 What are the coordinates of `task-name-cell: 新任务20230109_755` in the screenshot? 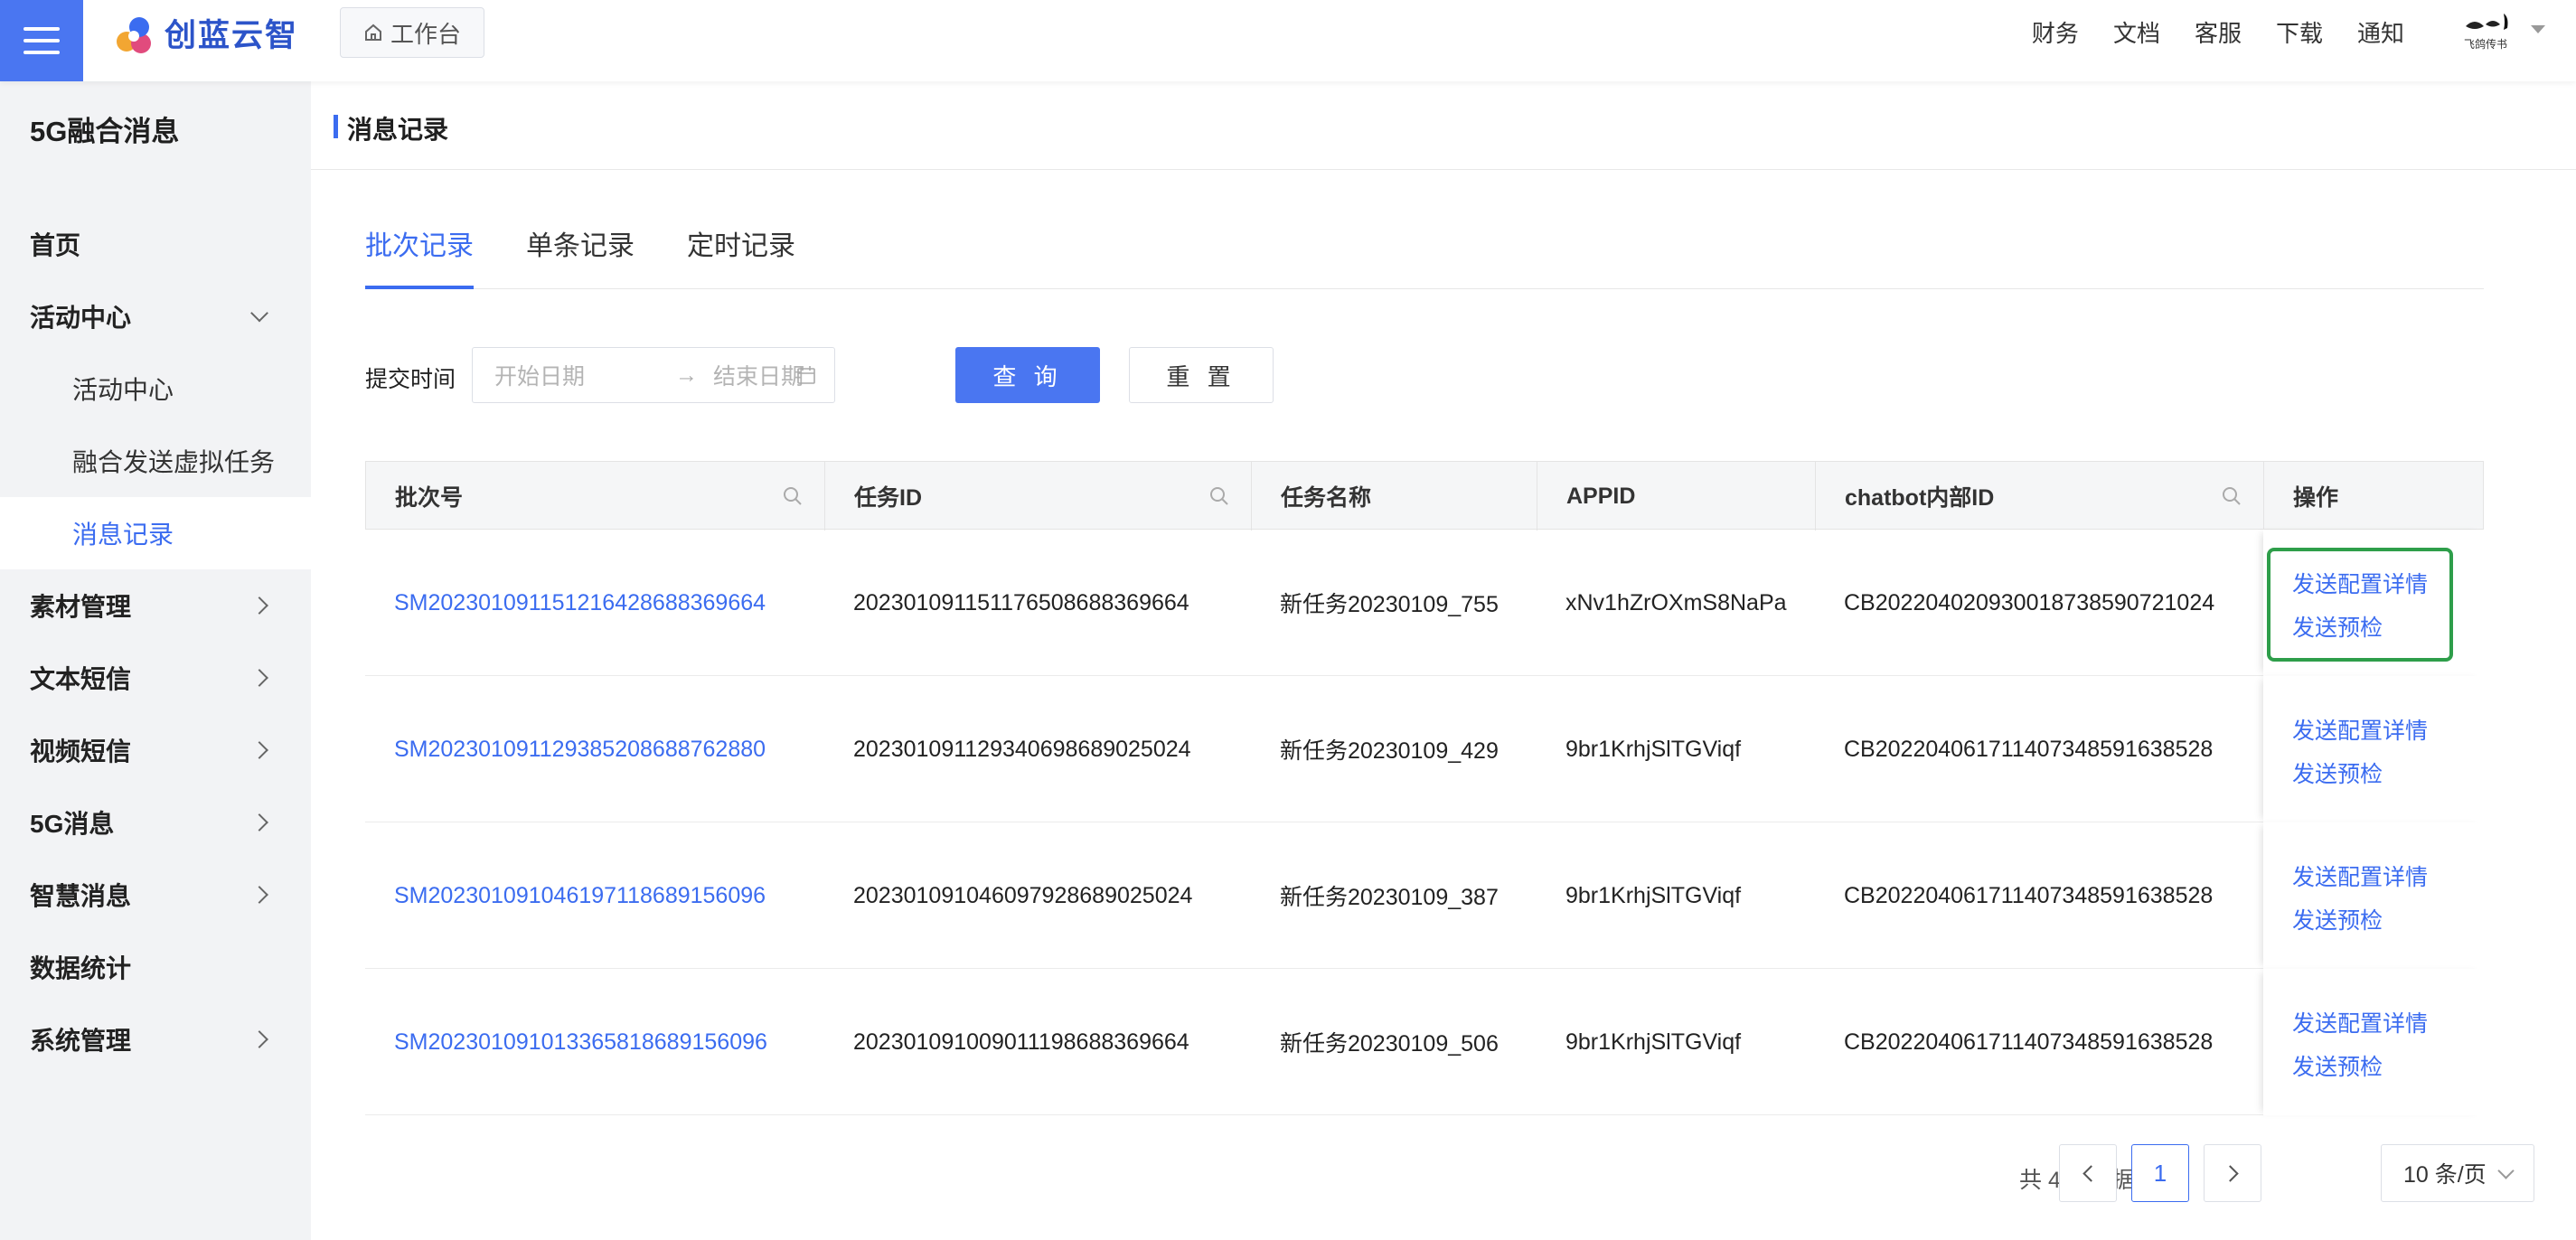 It's located at (1389, 604).